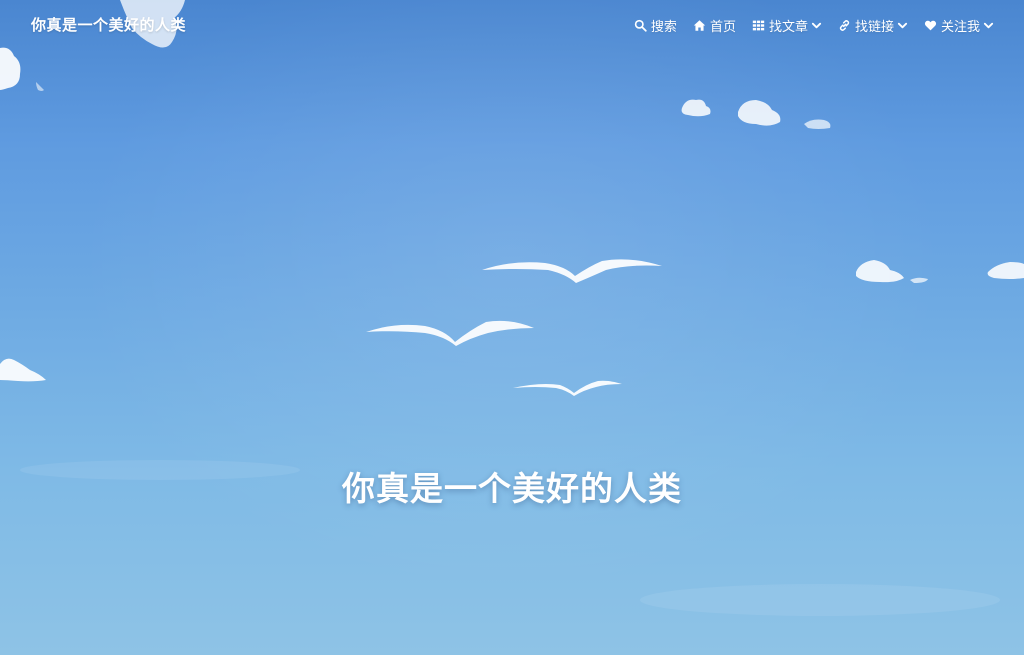 This screenshot has height=655, width=1024. I want to click on nav-follow-dropdown: 关注我, so click(959, 25).